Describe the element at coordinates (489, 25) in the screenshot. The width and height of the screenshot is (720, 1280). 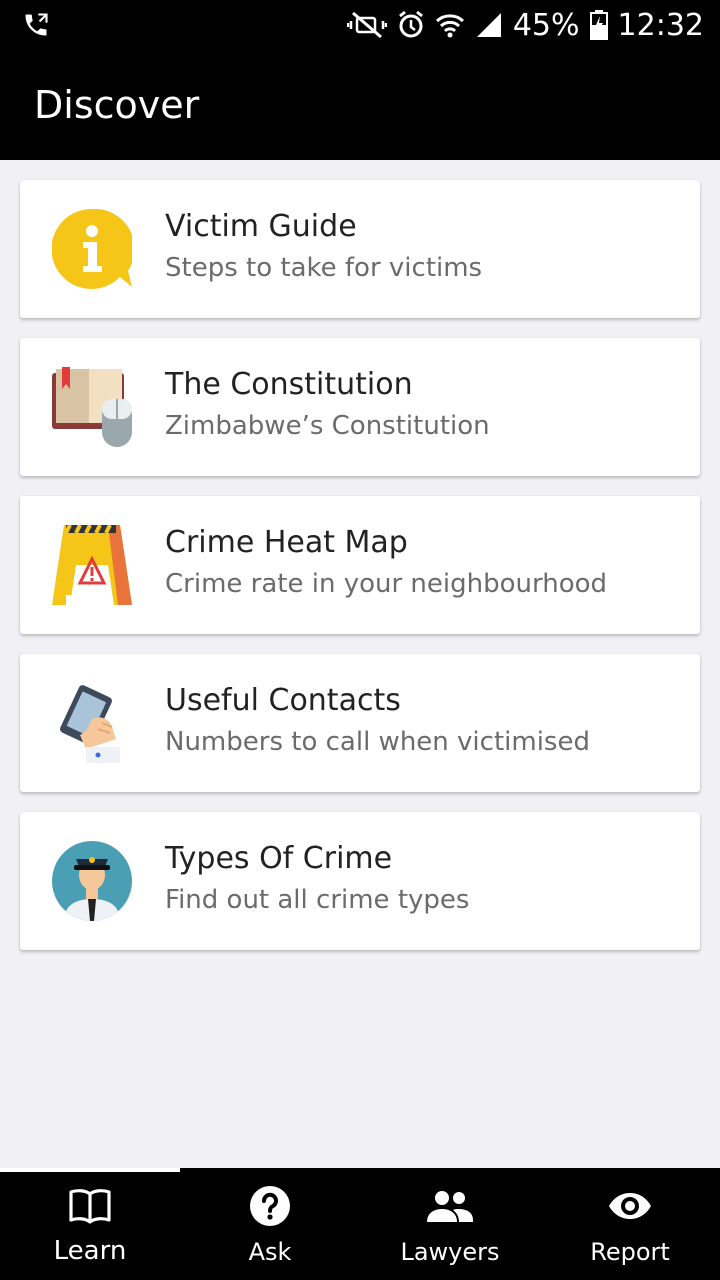
I see `signal-icon` at that location.